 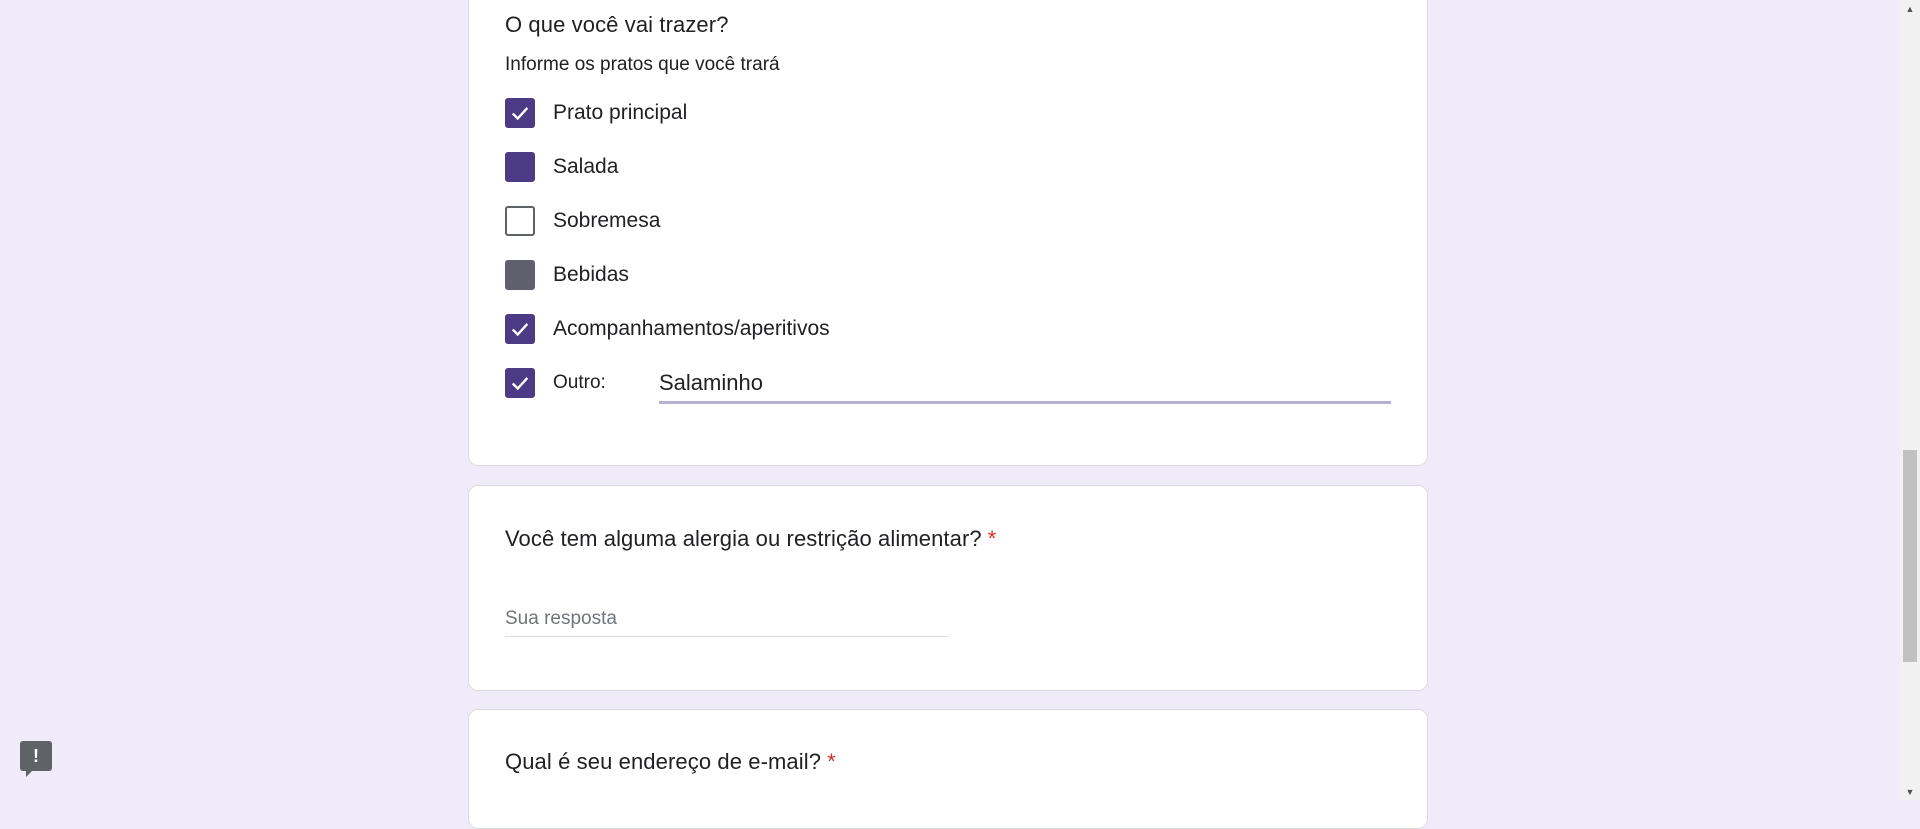 I want to click on other-label: Outro:, so click(x=579, y=382).